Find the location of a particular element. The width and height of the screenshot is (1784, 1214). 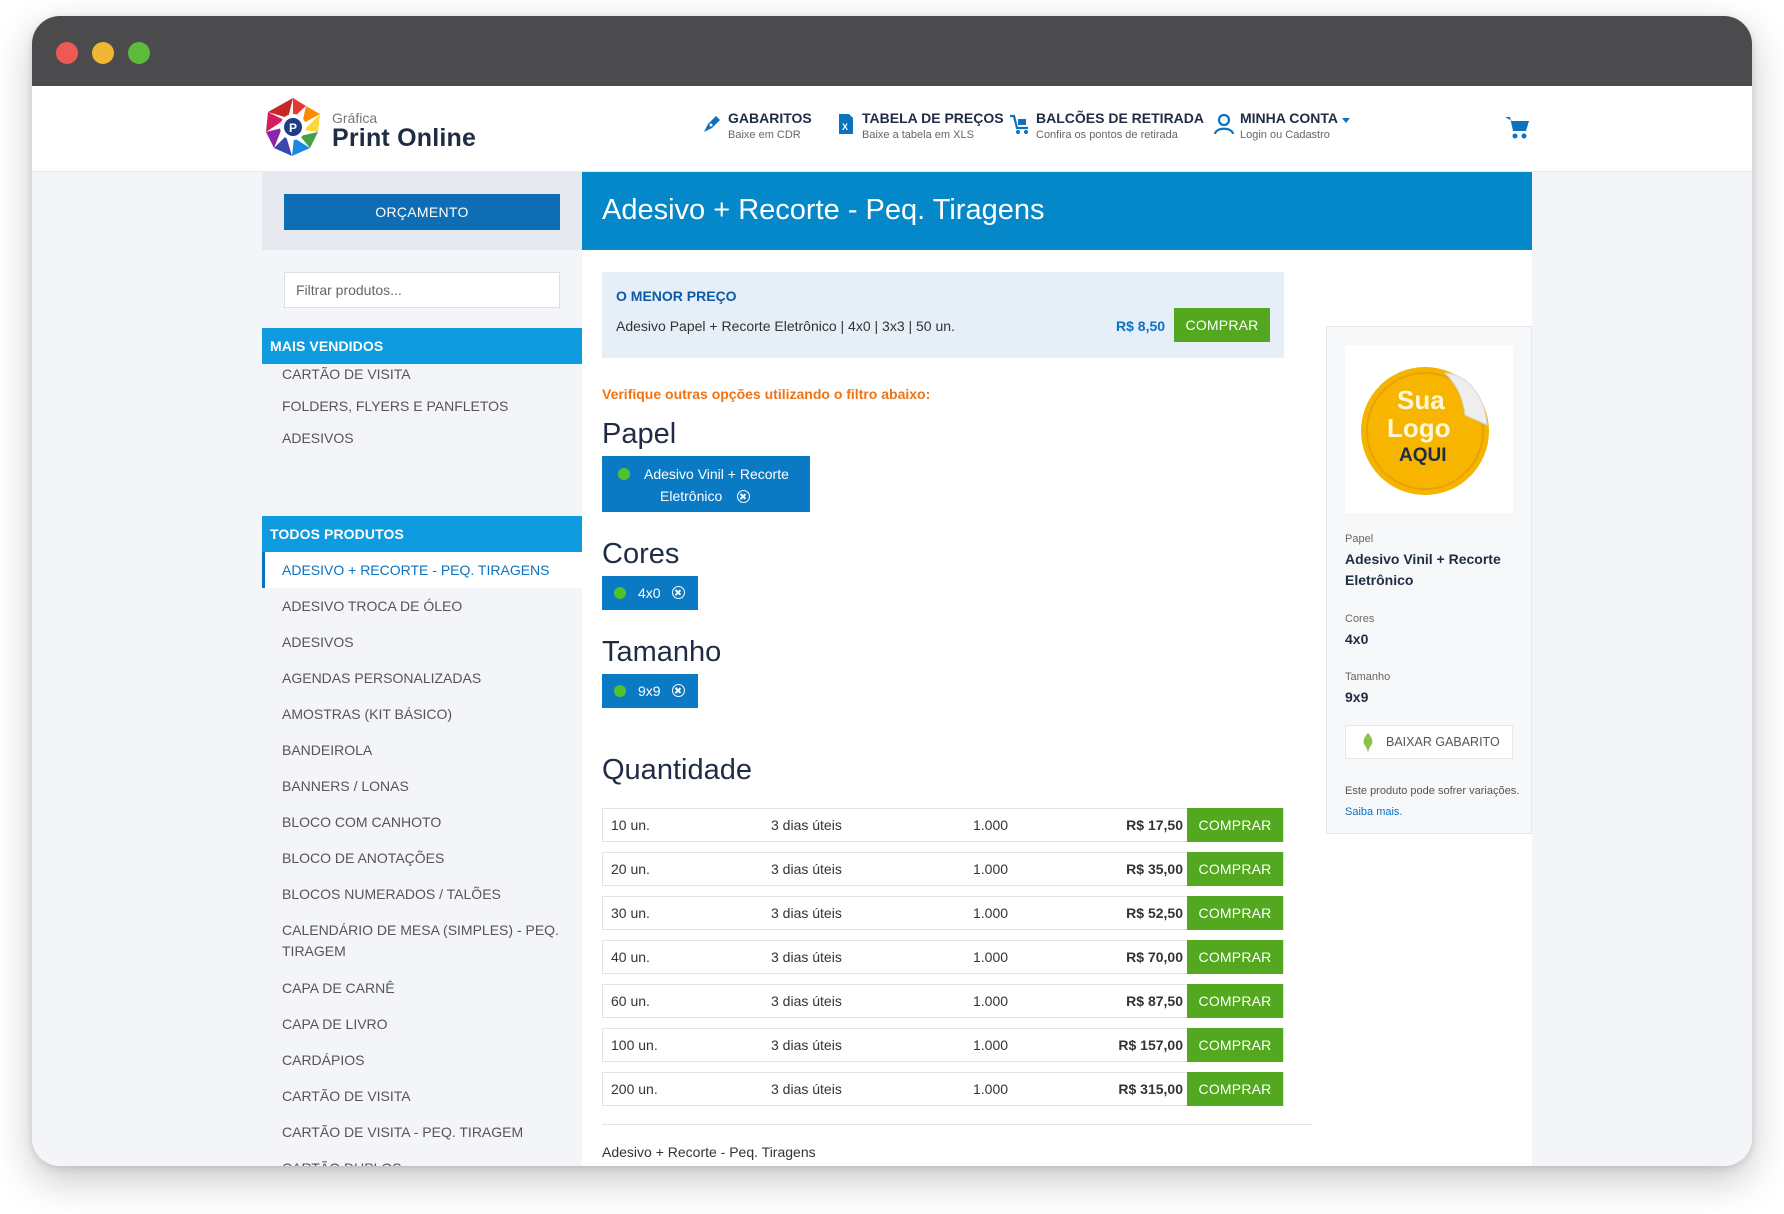

paper-section-title: Papel is located at coordinates (639, 434).